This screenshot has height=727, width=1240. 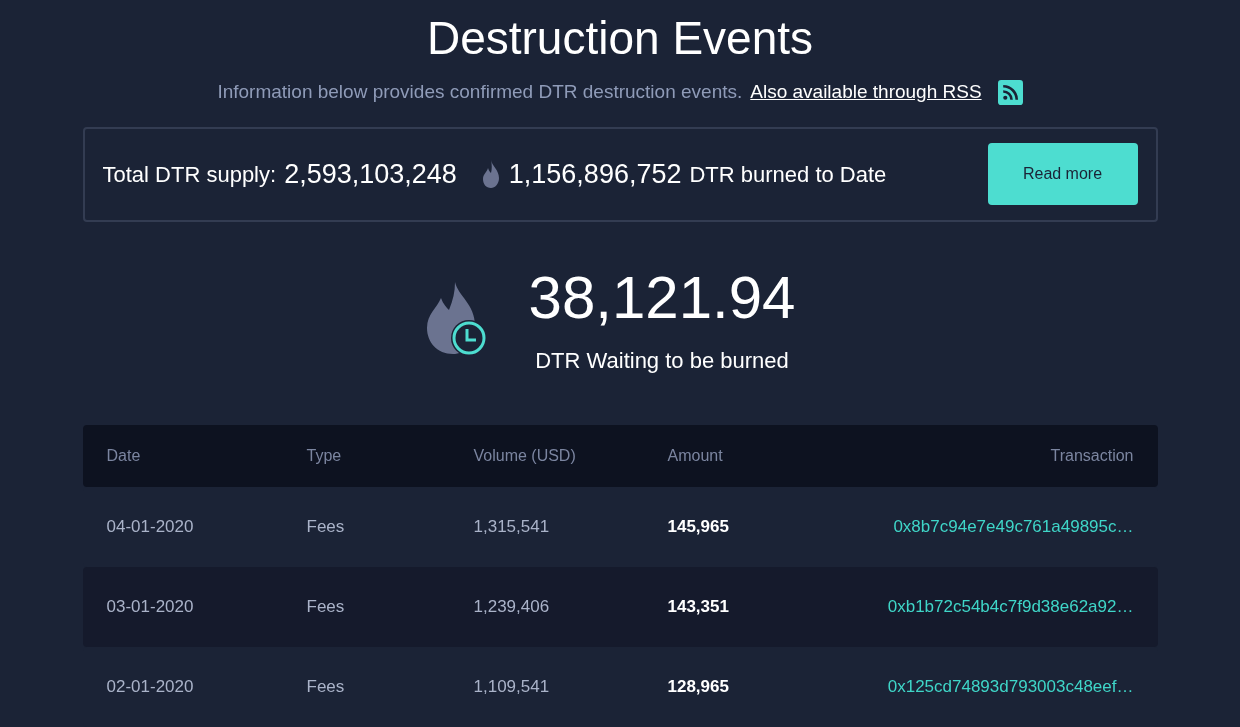 What do you see at coordinates (1092, 456) in the screenshot?
I see `column-header: Transaction` at bounding box center [1092, 456].